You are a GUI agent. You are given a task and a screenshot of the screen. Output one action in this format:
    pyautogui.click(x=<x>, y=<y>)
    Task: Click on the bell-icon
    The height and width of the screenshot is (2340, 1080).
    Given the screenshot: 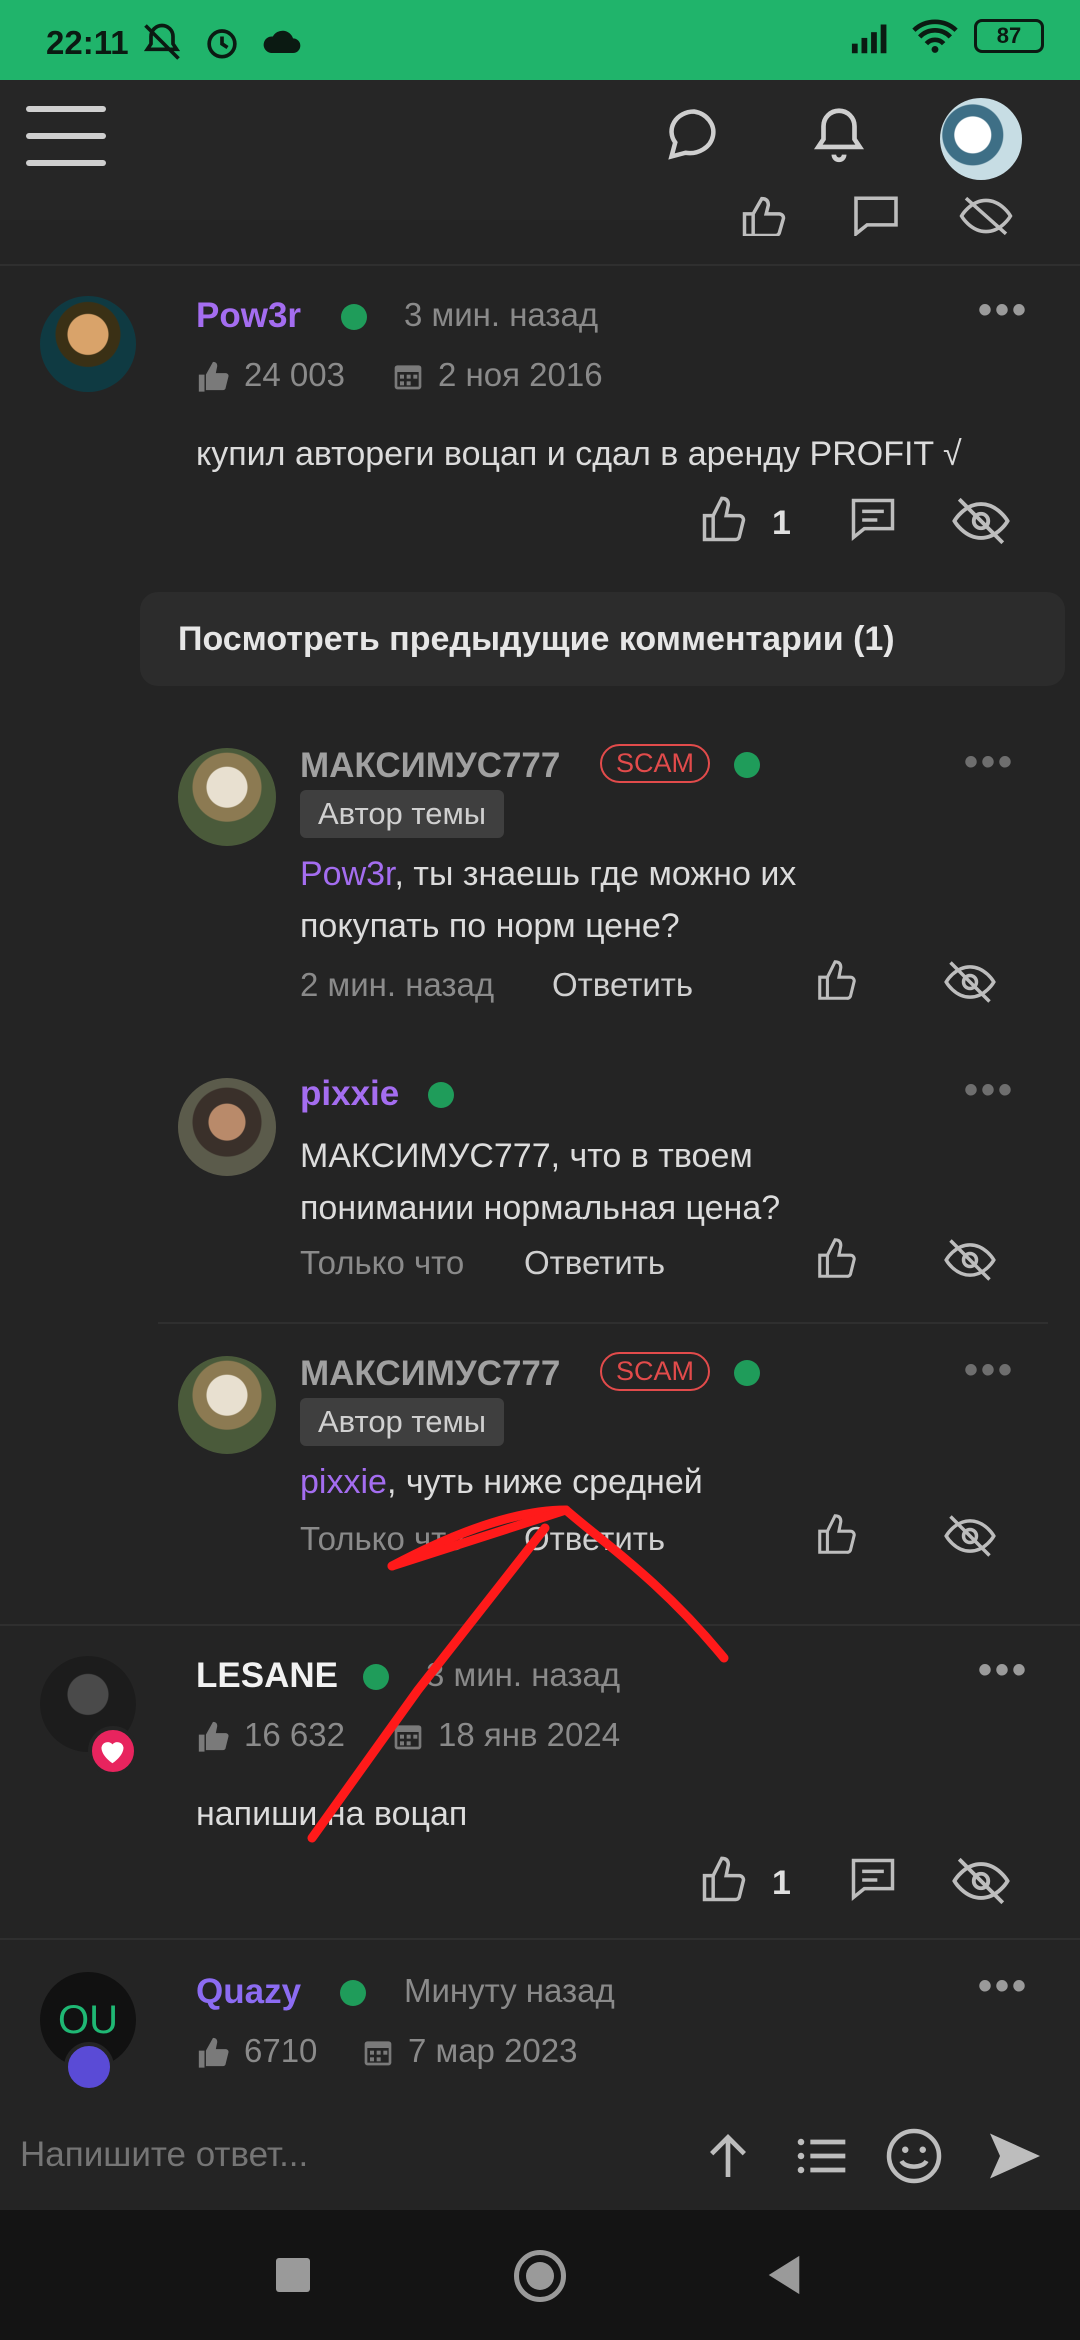 What is the action you would take?
    pyautogui.click(x=839, y=134)
    